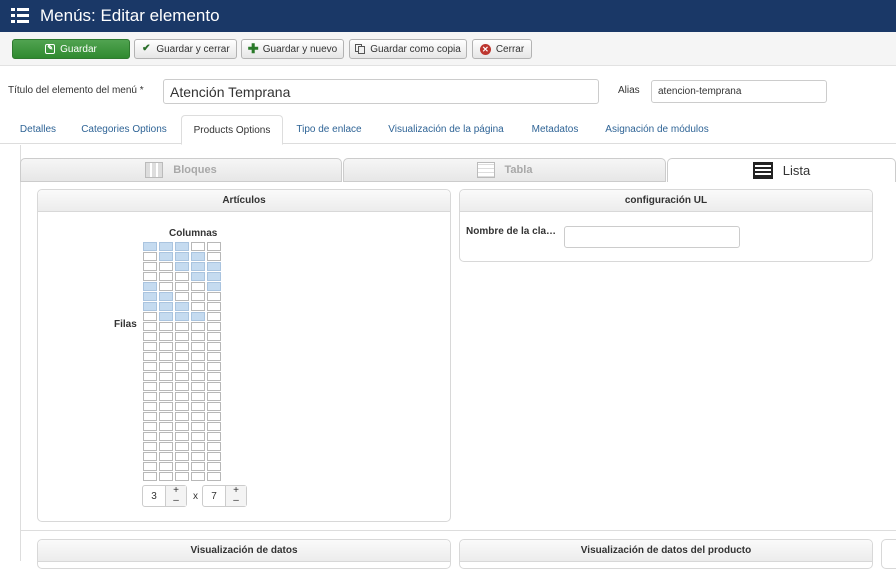 This screenshot has height=569, width=896. I want to click on tab-details: Detalles, so click(38, 129).